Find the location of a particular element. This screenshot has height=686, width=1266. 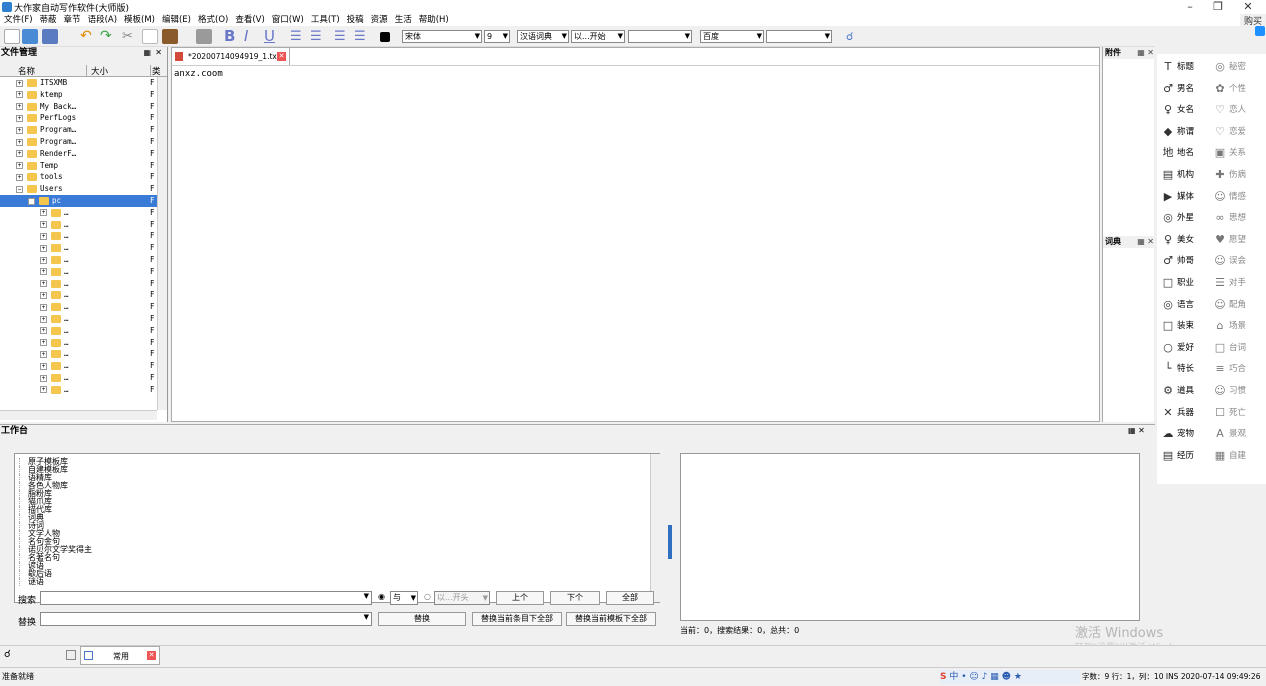

font-size-select: 9 ▼ is located at coordinates (497, 36).